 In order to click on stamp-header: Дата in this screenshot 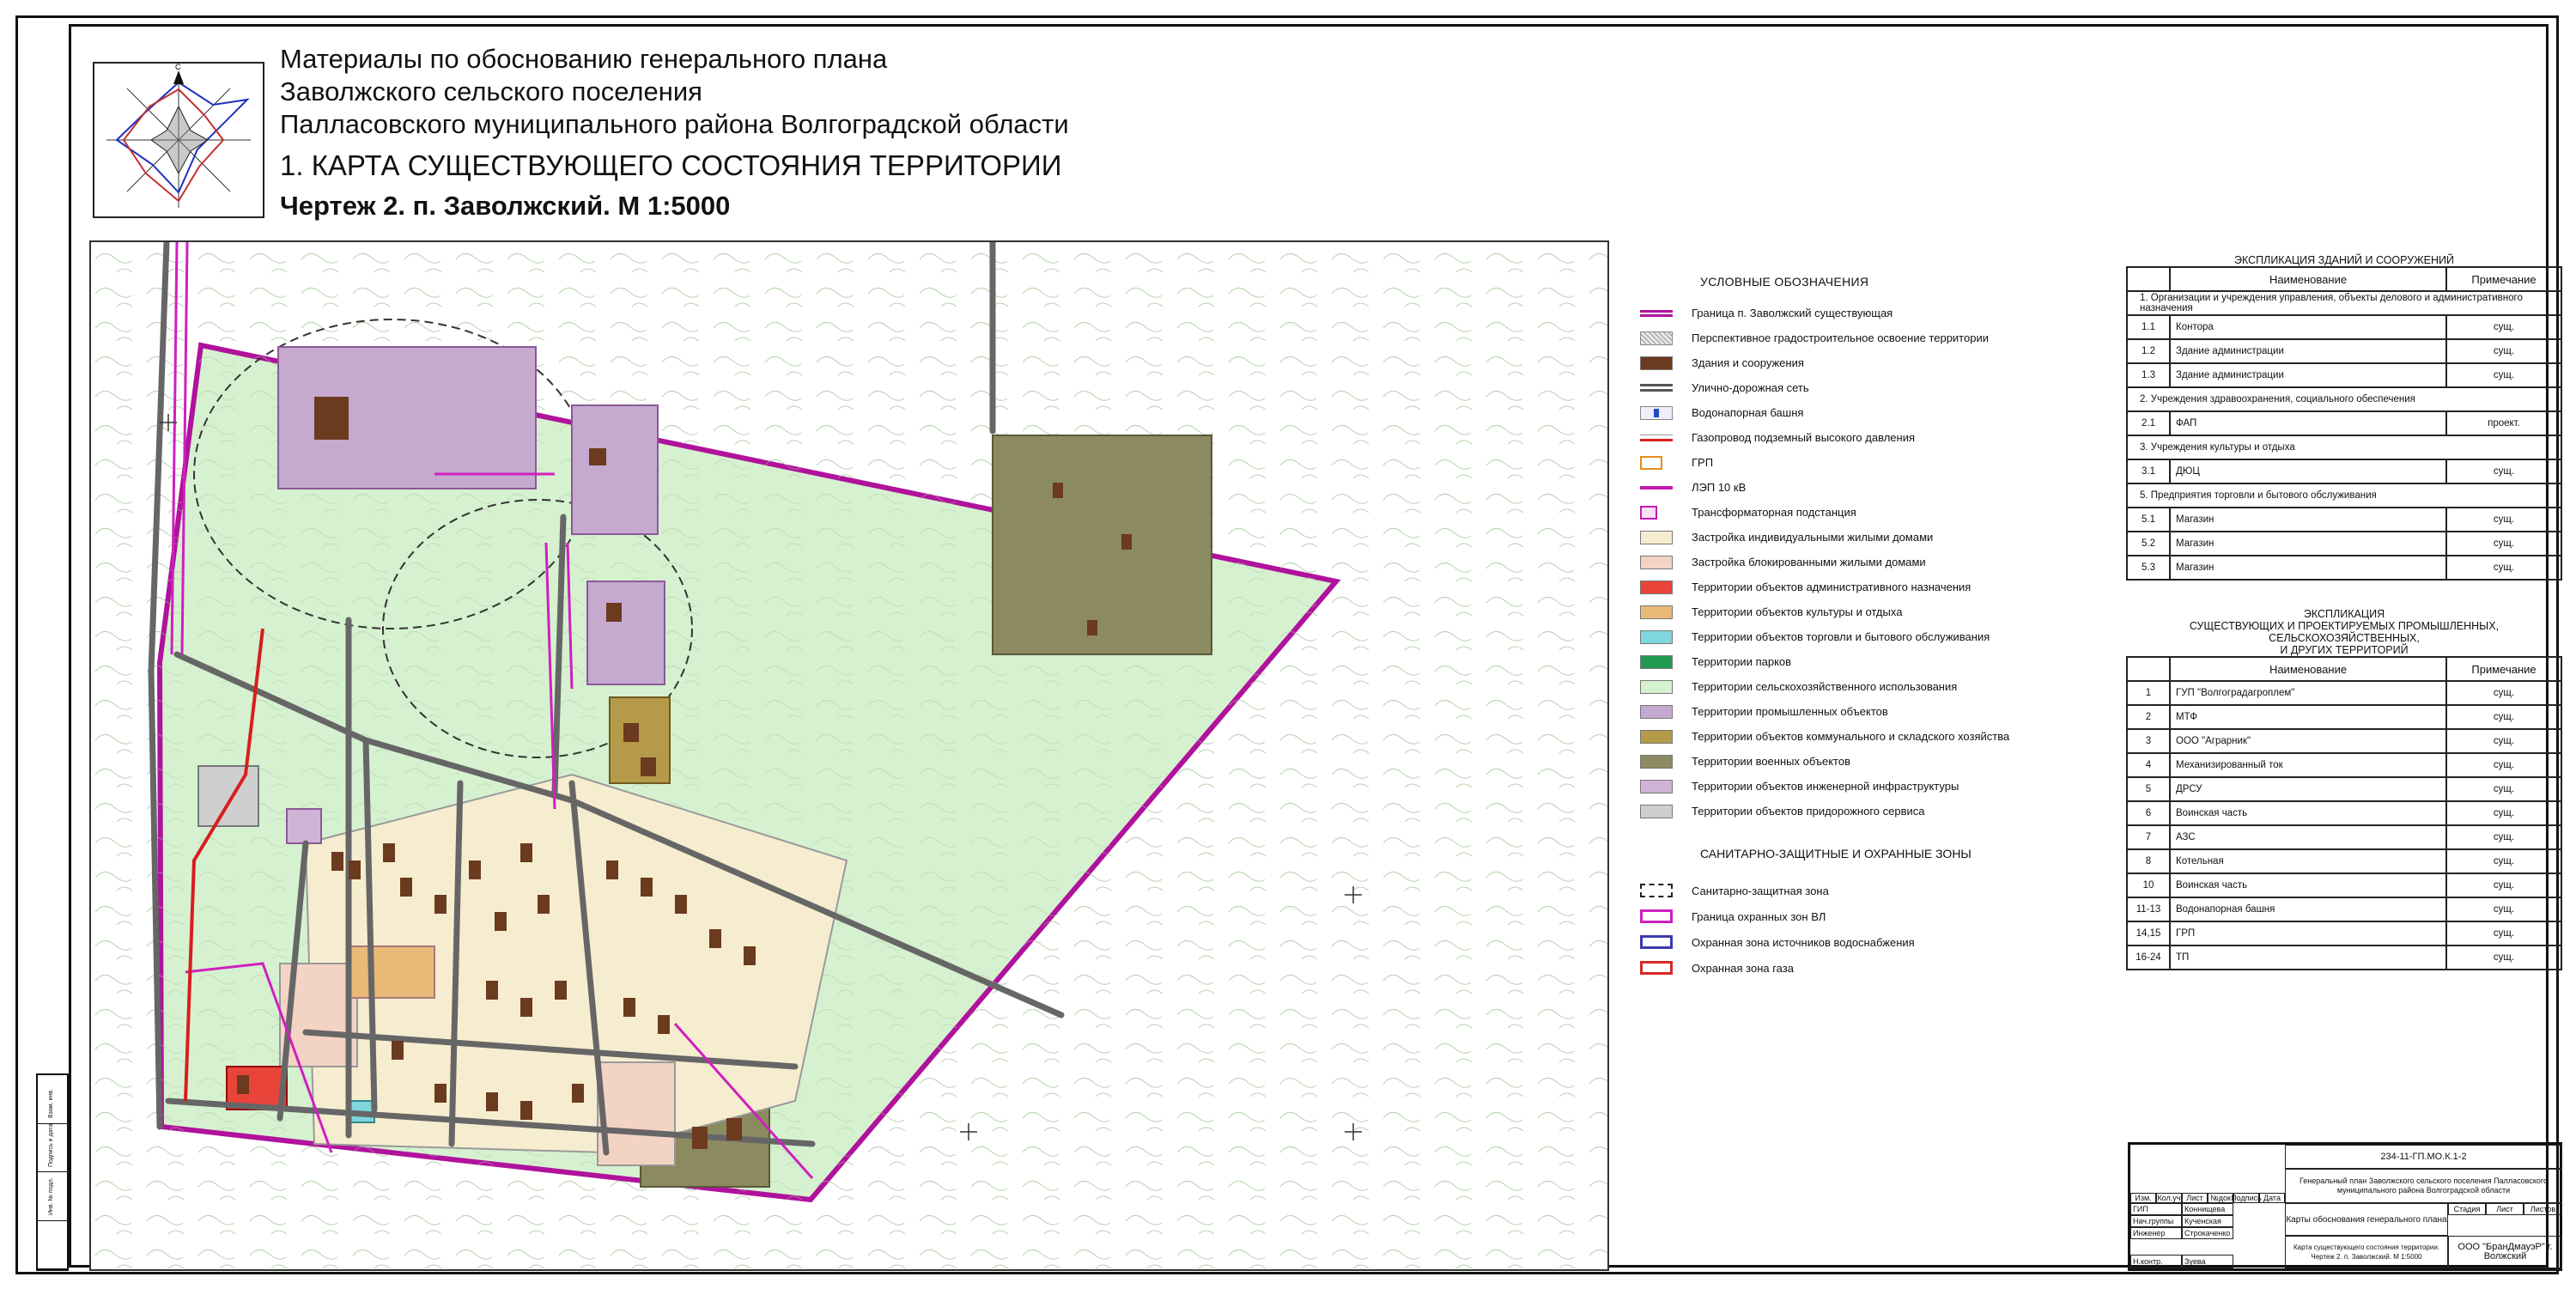, I will do `click(2272, 1198)`.